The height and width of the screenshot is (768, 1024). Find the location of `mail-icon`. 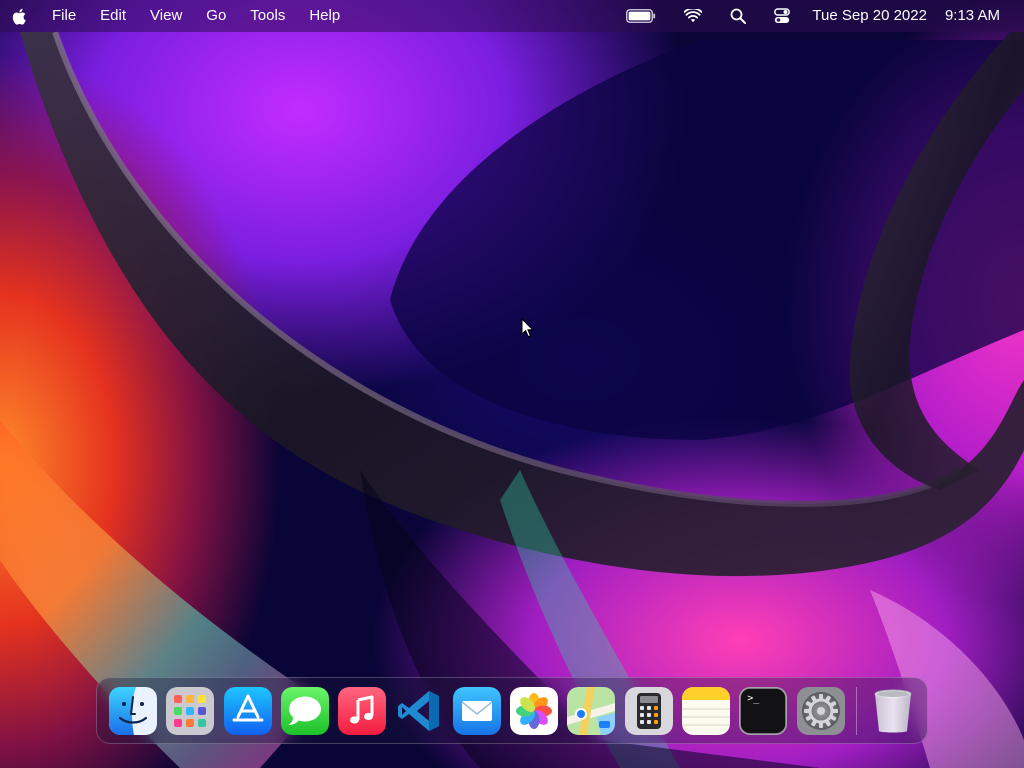

mail-icon is located at coordinates (476, 710).